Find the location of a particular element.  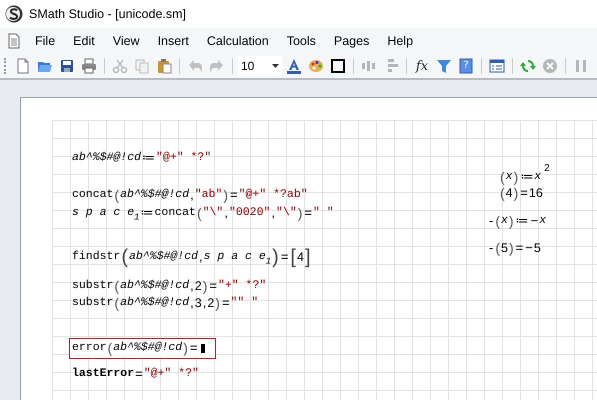

print-icon is located at coordinates (89, 66).